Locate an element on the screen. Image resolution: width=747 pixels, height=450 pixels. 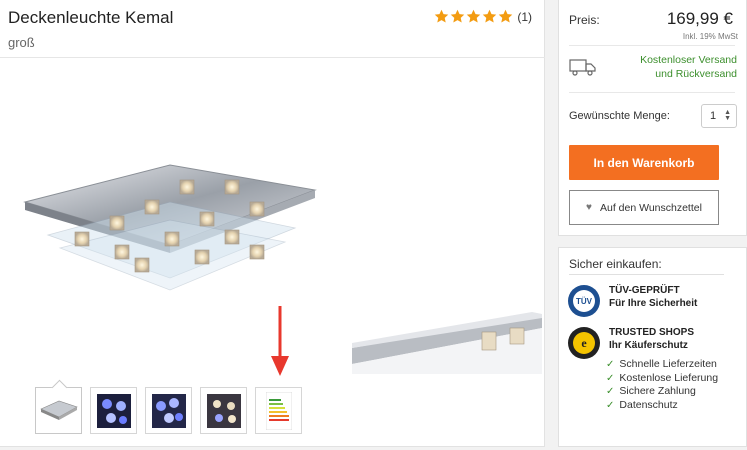
wishlist-button: ♥ Auf den Wunschzettel is located at coordinates (644, 207).